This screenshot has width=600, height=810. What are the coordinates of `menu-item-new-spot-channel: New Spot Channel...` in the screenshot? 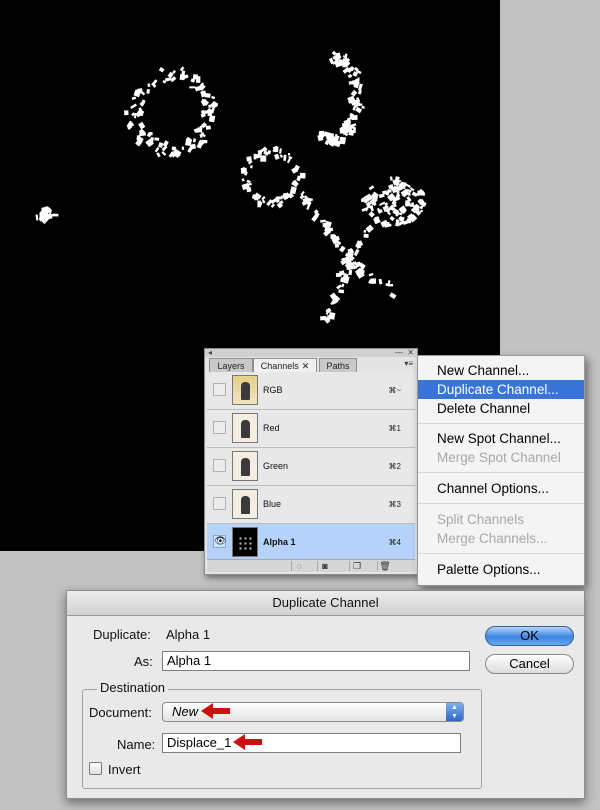 It's located at (501, 438).